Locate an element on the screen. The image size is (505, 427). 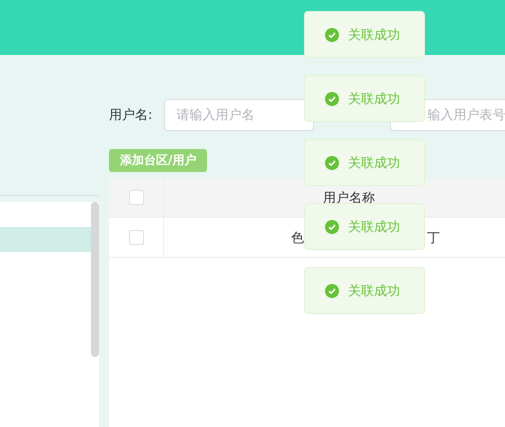
field-label: 用户名: is located at coordinates (130, 115).